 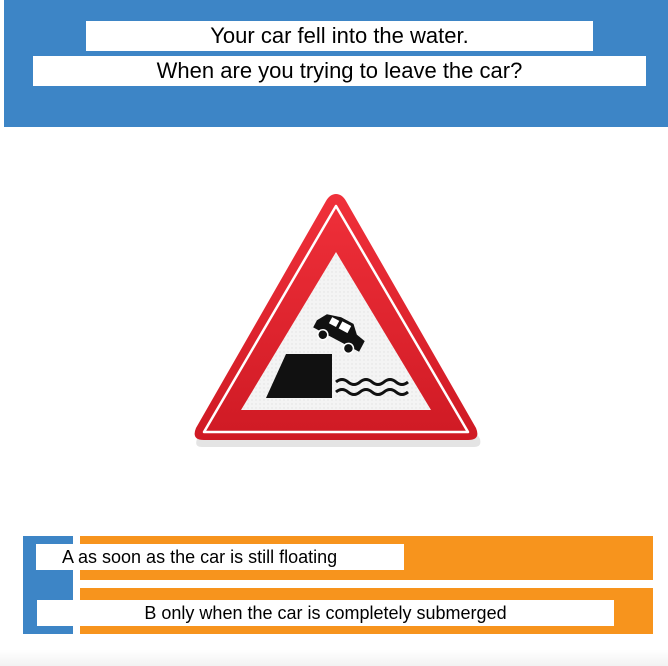 What do you see at coordinates (220, 557) in the screenshot?
I see `answer-option-a-label: A as soon as the car is still floating` at bounding box center [220, 557].